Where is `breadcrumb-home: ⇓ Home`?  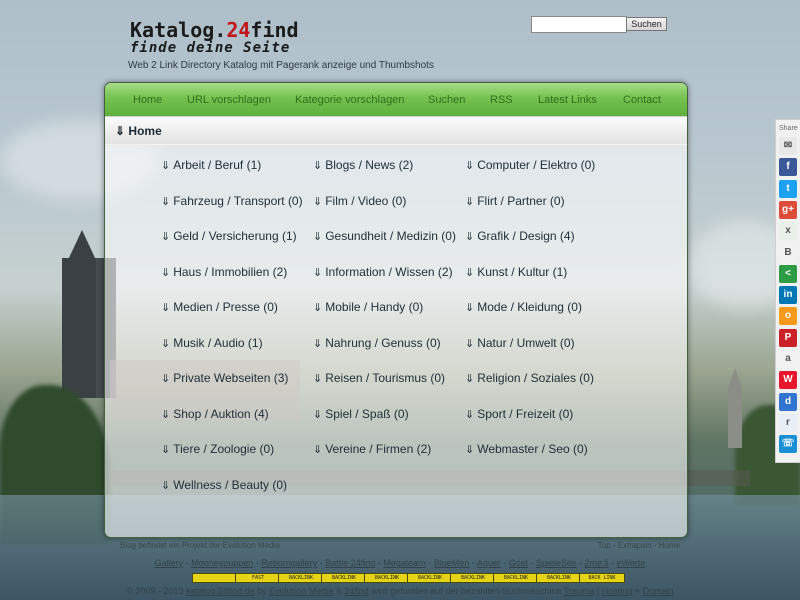 breadcrumb-home: ⇓ Home is located at coordinates (138, 131).